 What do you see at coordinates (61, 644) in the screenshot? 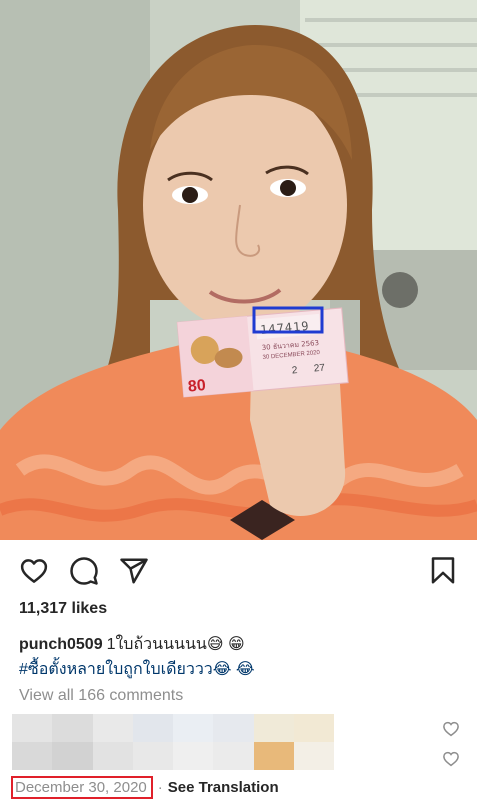
I see `caption-username: punch0509` at bounding box center [61, 644].